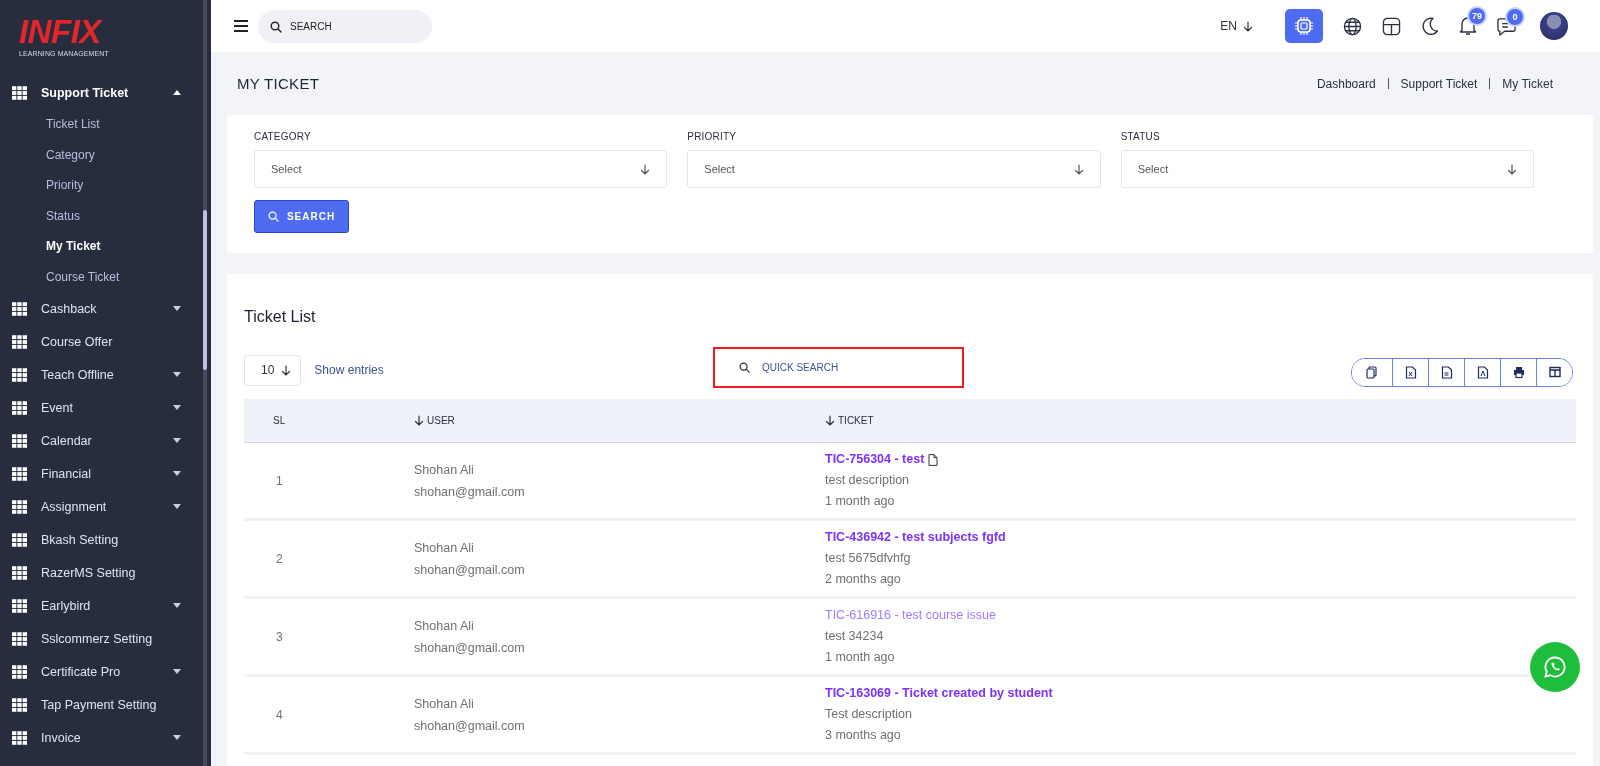 This screenshot has height=766, width=1600. What do you see at coordinates (279, 636) in the screenshot?
I see `row-number: 3` at bounding box center [279, 636].